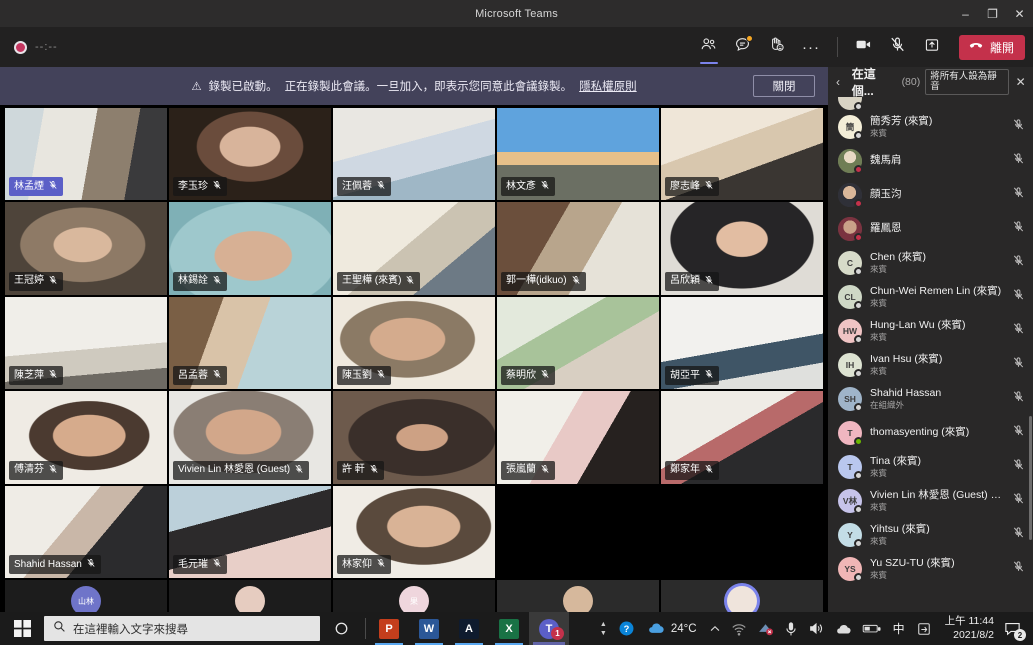  What do you see at coordinates (578, 154) in the screenshot?
I see `video-tile: 林文彥` at bounding box center [578, 154].